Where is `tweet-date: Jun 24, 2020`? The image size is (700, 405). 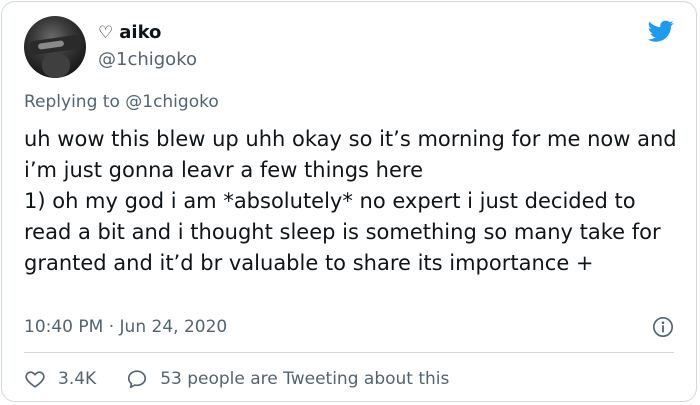 tweet-date: Jun 24, 2020 is located at coordinates (173, 327).